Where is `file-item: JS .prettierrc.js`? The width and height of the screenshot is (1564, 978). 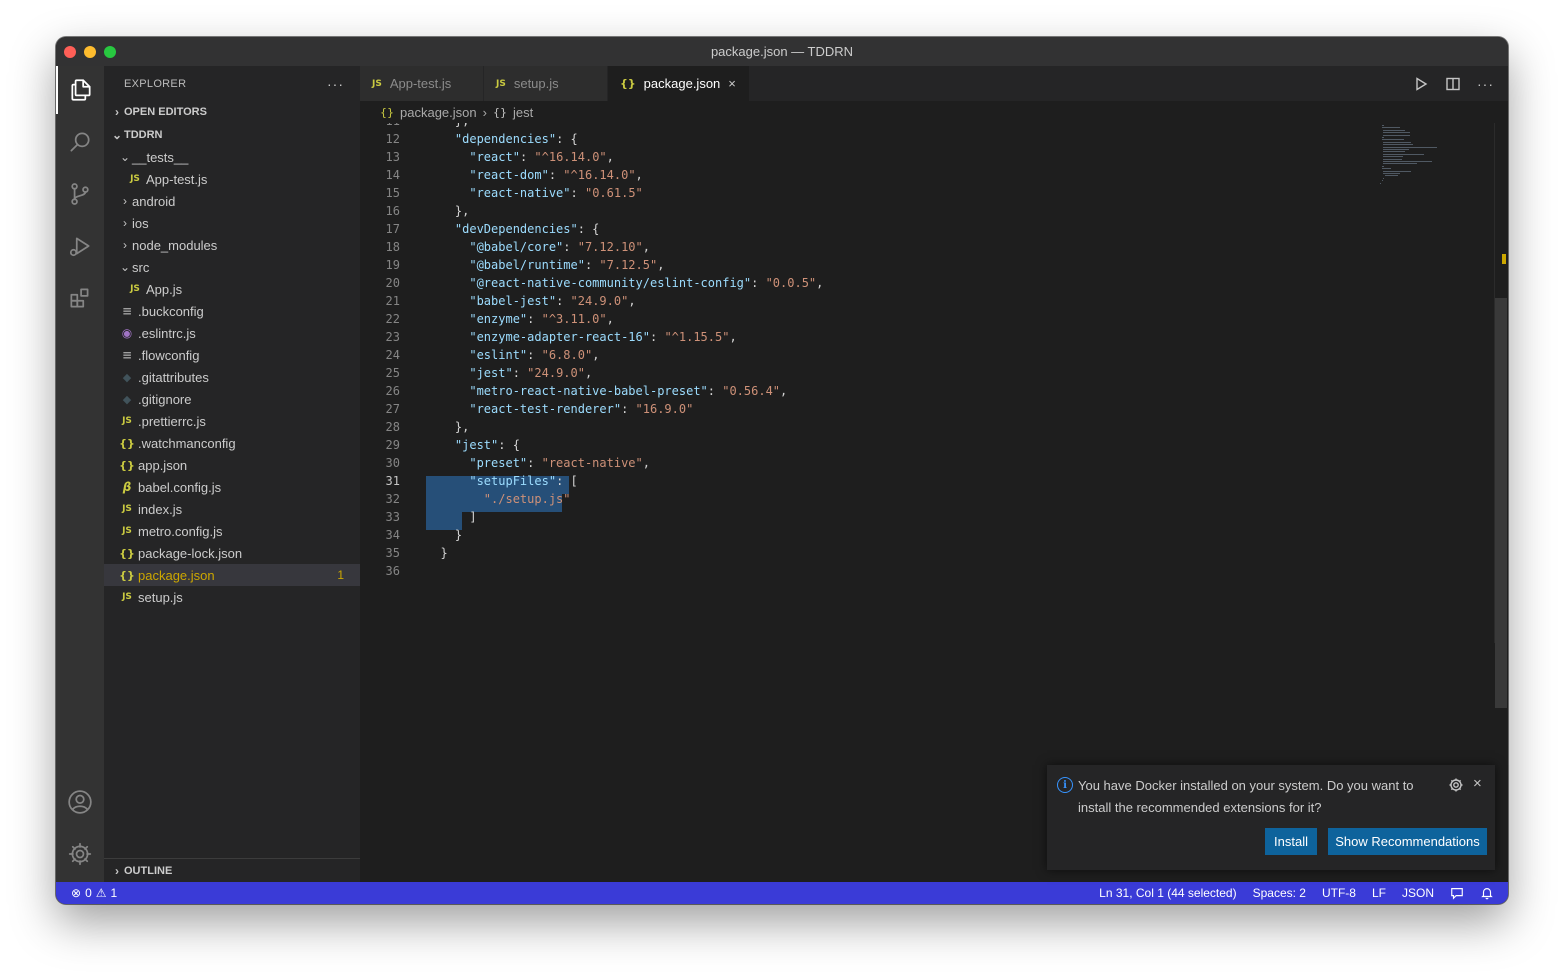
file-item: JS .prettierrc.js is located at coordinates (232, 421).